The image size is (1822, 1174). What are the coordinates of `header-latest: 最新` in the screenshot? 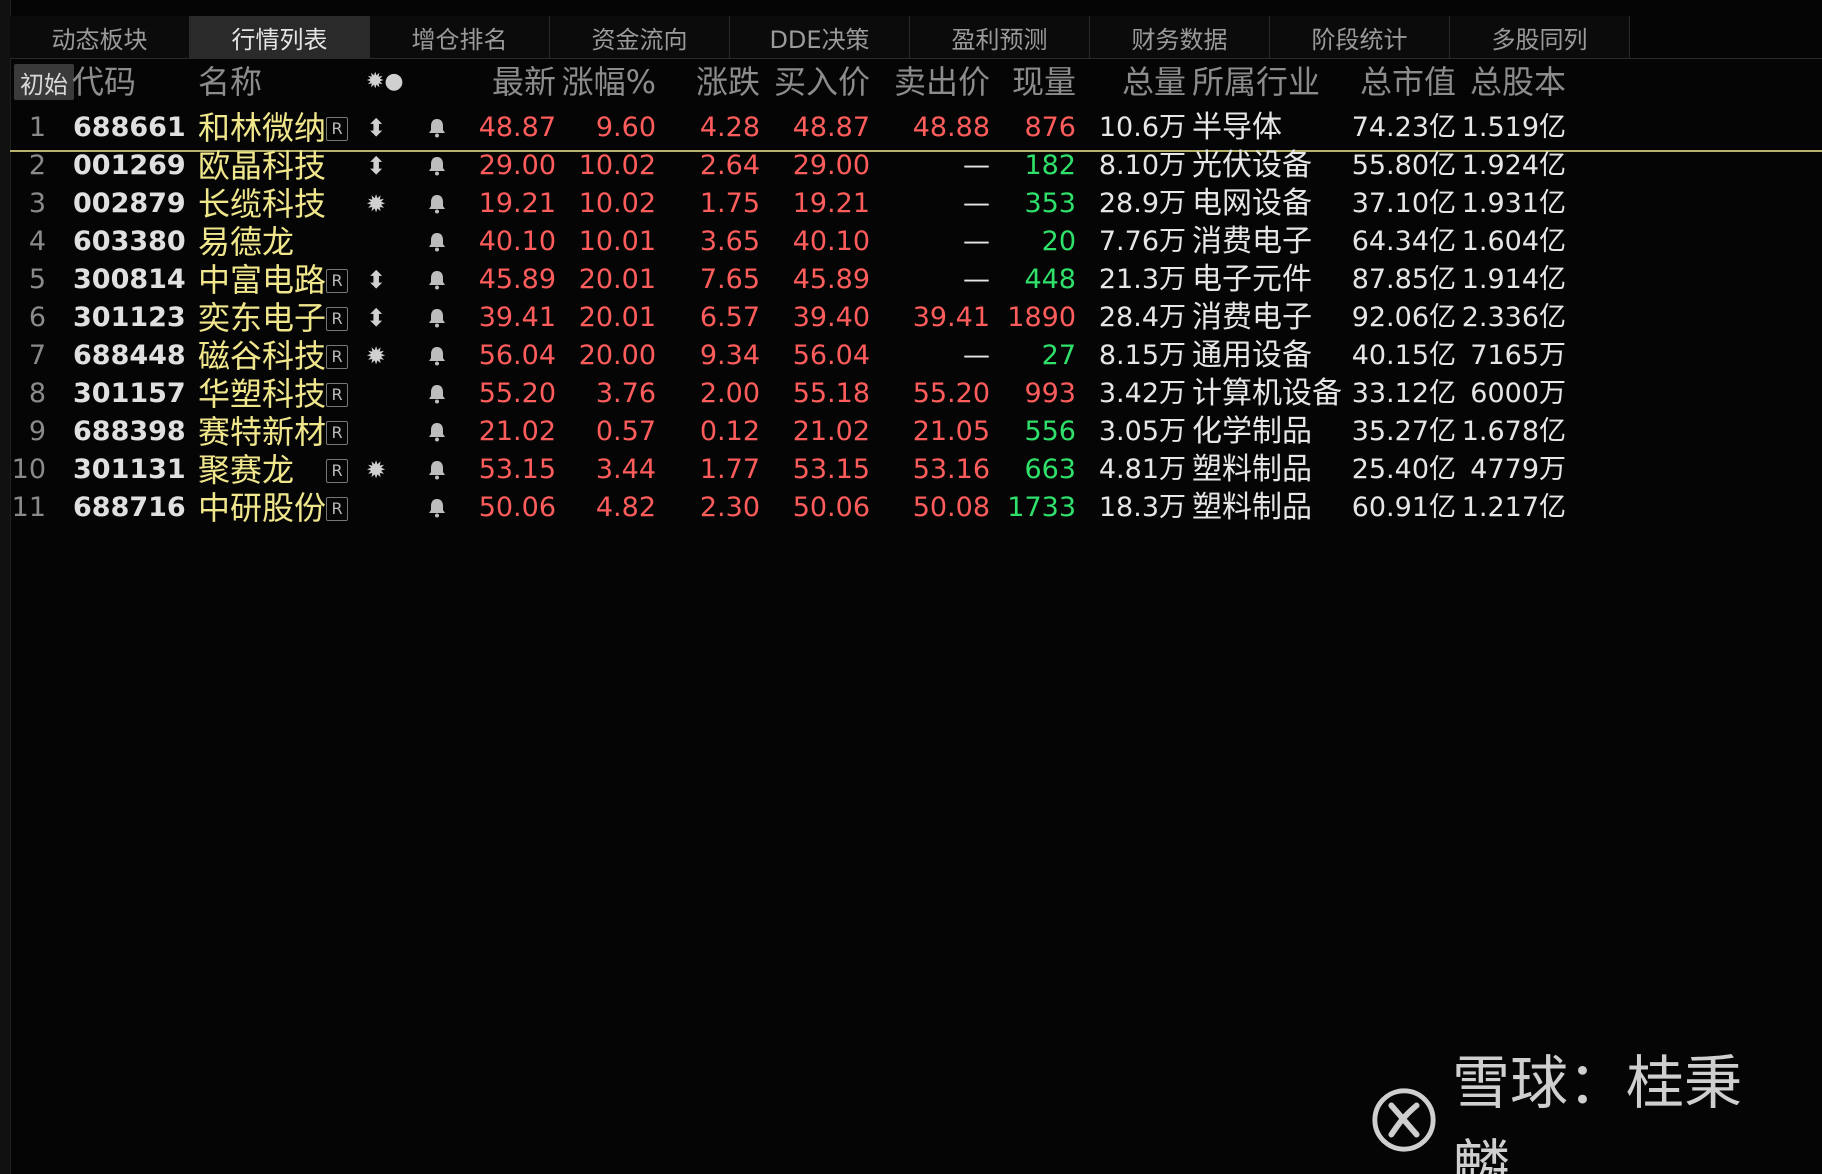 It's located at (503, 82).